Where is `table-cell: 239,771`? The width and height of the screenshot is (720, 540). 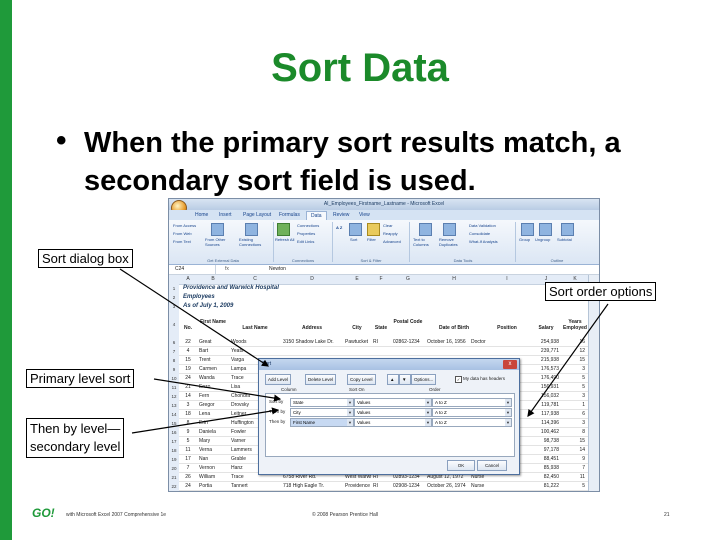
table-cell: 239,771 is located at coordinates (545, 351).